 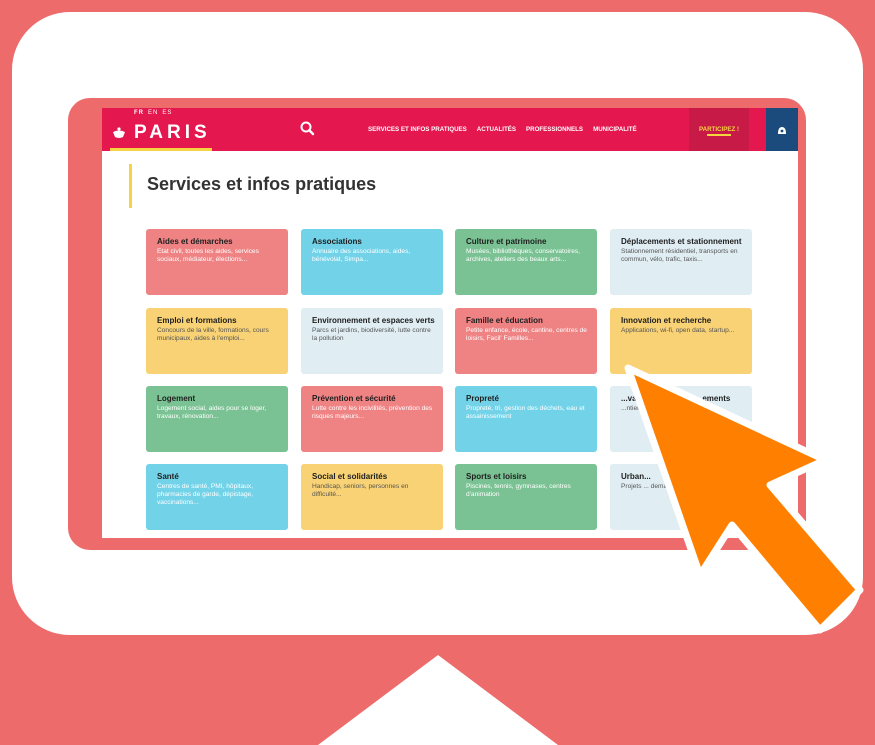 I want to click on logo-text: PARIS, so click(x=172, y=132).